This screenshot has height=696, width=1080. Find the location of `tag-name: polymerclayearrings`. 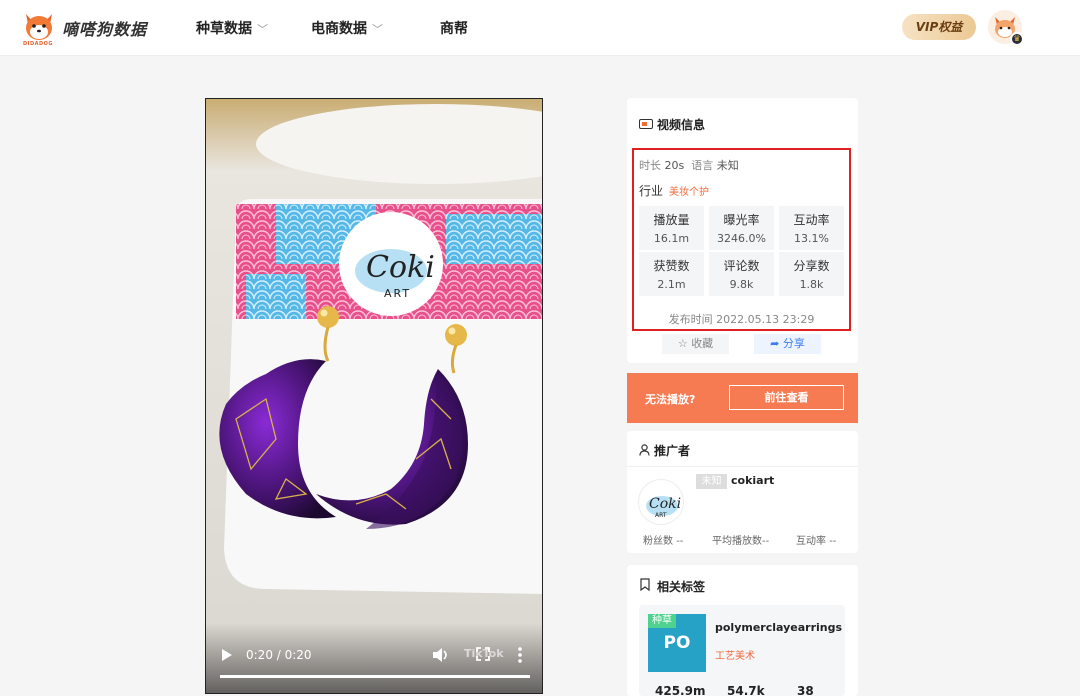

tag-name: polymerclayearrings is located at coordinates (778, 627).